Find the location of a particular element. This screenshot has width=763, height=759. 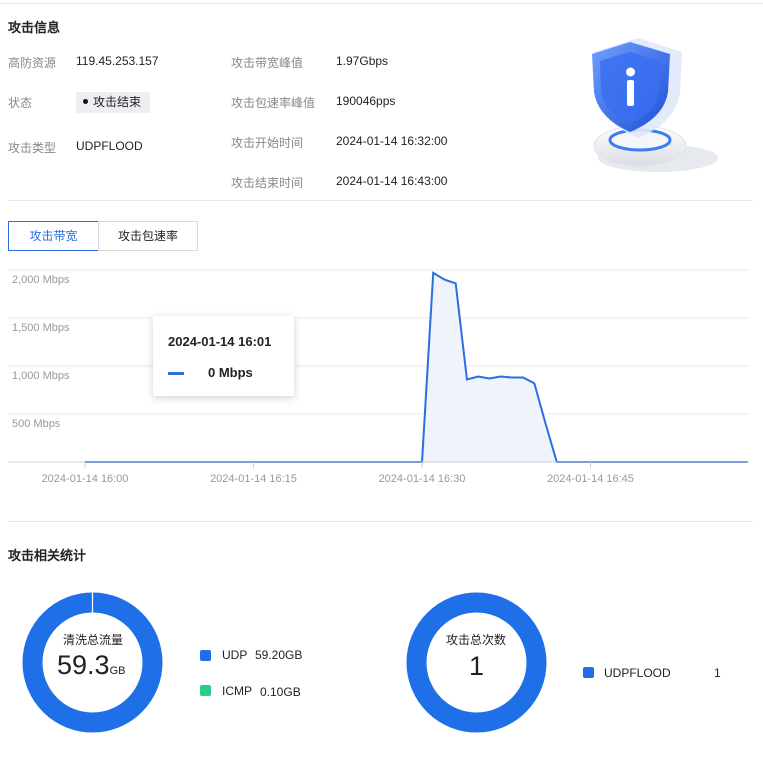

top-border is located at coordinates (381, 3).